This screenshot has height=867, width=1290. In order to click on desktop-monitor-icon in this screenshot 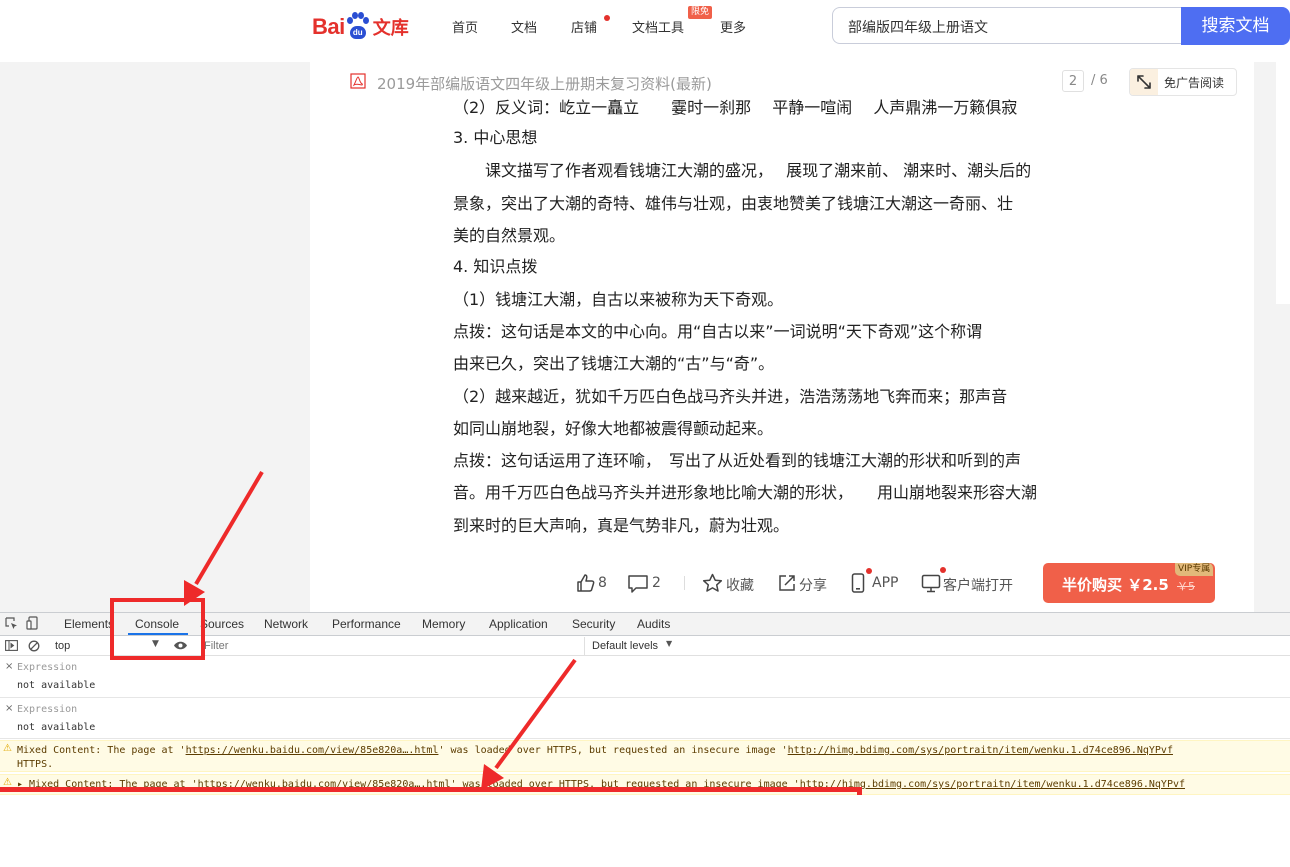, I will do `click(931, 583)`.